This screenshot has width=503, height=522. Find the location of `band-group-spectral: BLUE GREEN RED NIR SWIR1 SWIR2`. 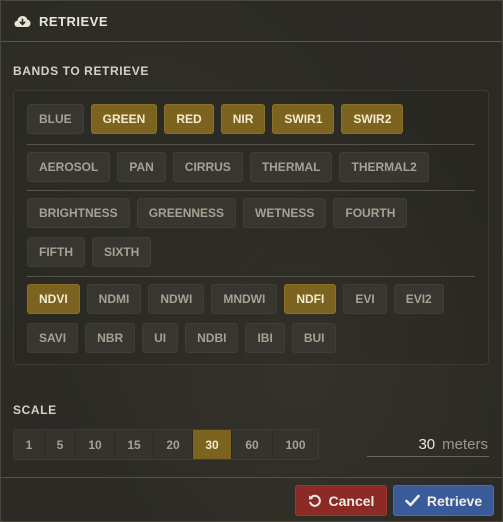

band-group-spectral: BLUE GREEN RED NIR SWIR1 SWIR2 is located at coordinates (251, 123).